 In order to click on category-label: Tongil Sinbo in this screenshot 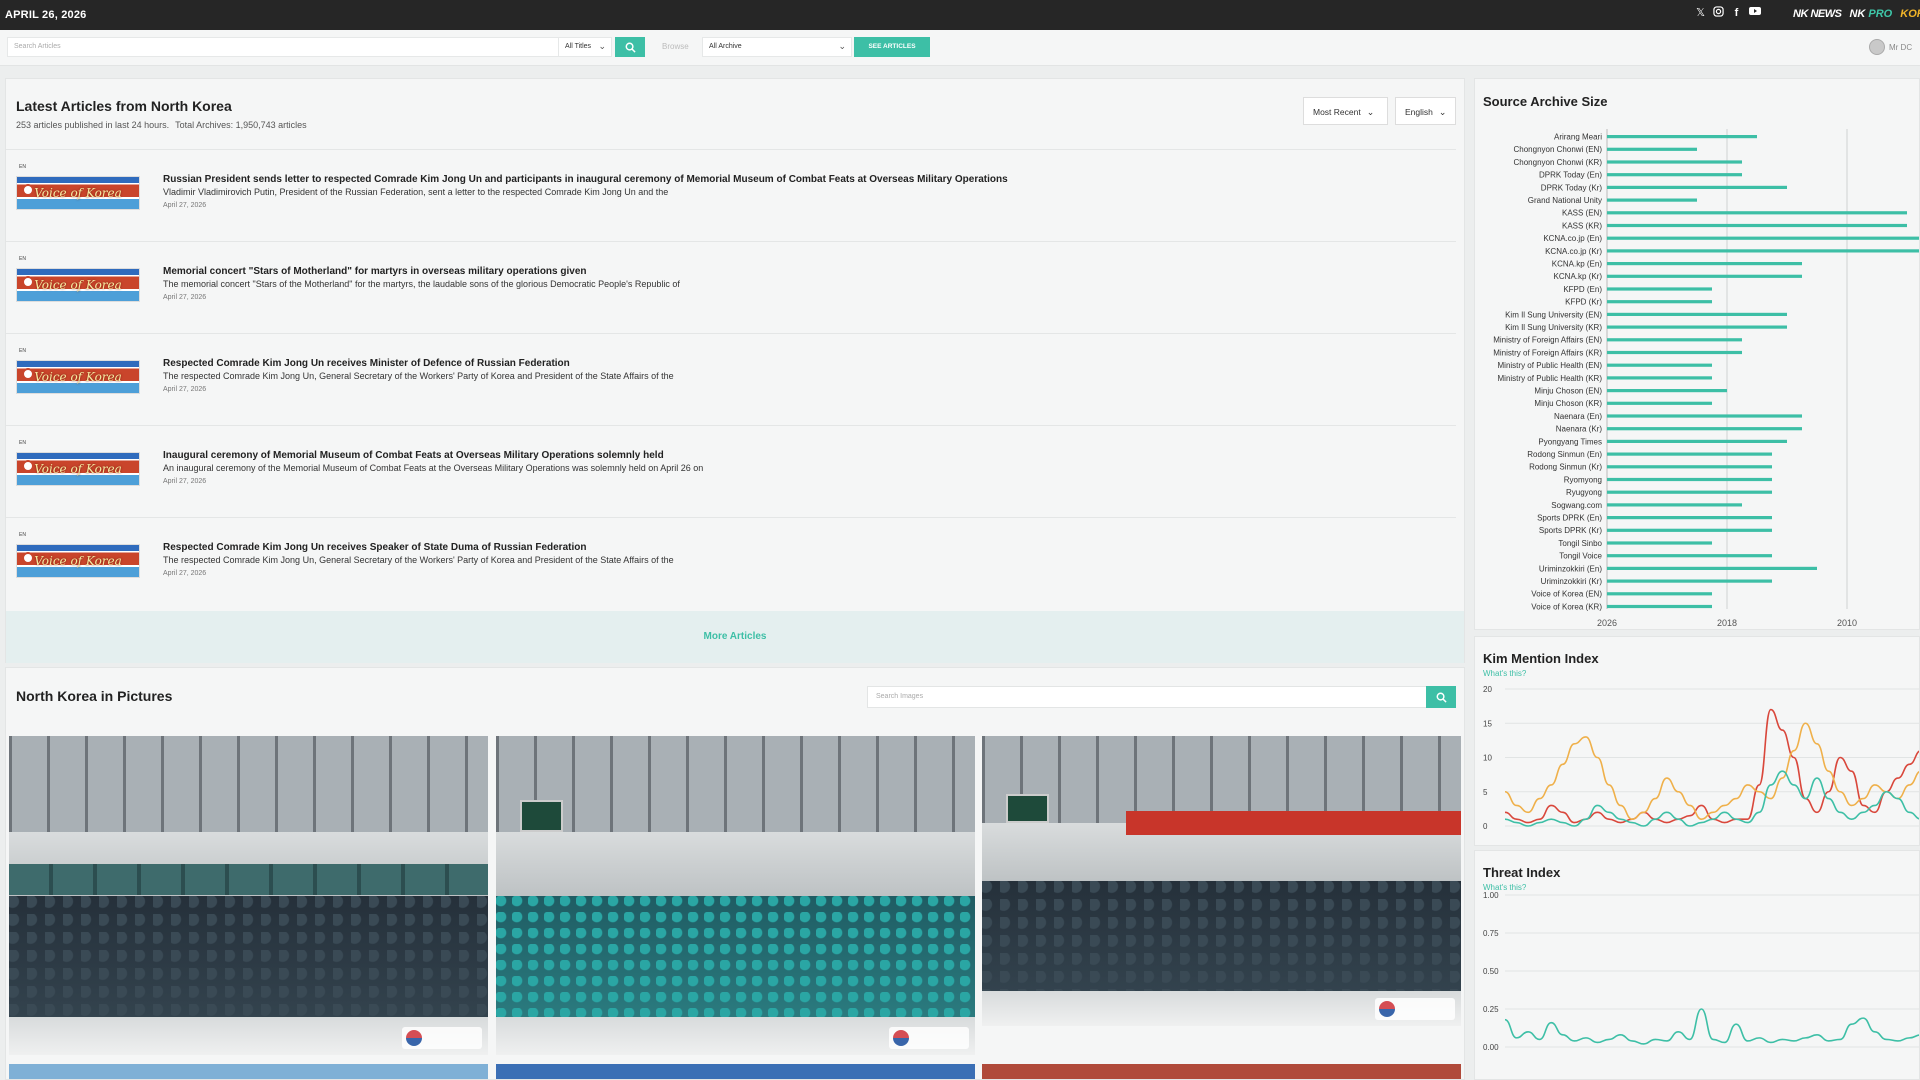, I will do `click(1580, 543)`.